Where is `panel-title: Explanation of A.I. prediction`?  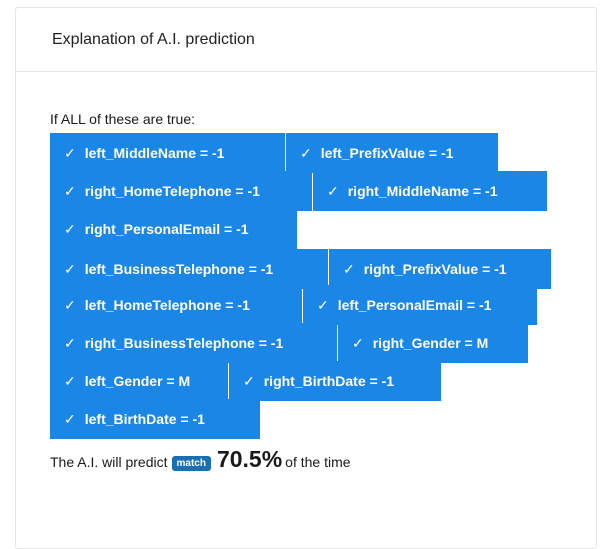 panel-title: Explanation of A.I. prediction is located at coordinates (306, 40).